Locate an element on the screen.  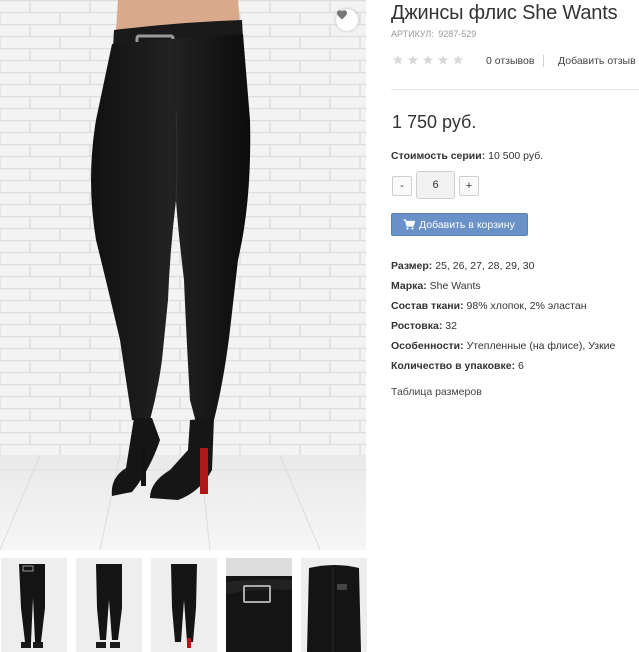
add-review-link: Добавить отзыв is located at coordinates (597, 61).